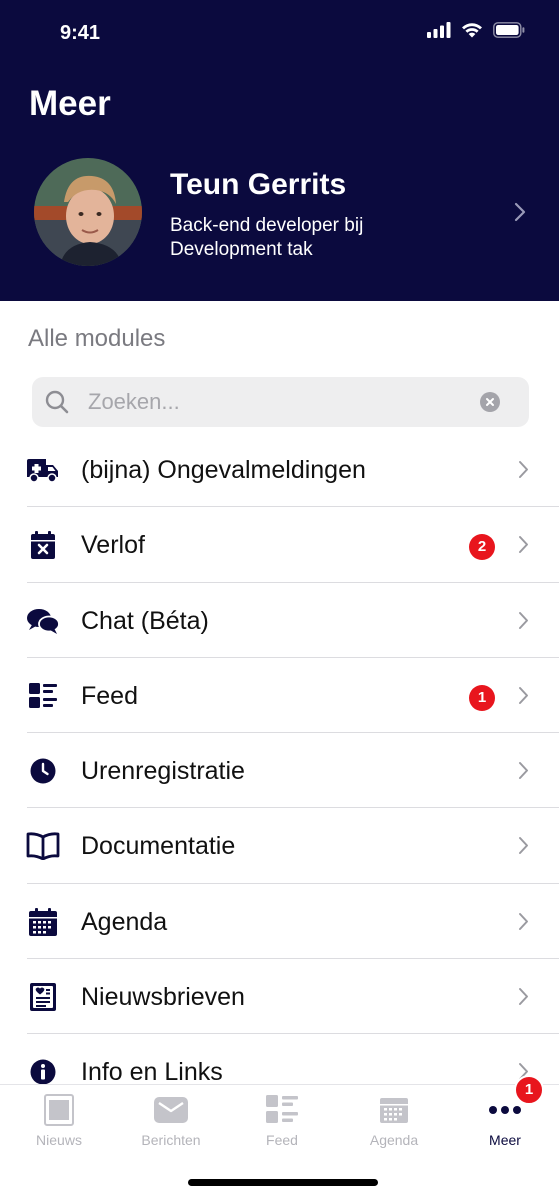  I want to click on menu-item-nieuwsbrieven: Nieuwsbrieven, so click(279, 997).